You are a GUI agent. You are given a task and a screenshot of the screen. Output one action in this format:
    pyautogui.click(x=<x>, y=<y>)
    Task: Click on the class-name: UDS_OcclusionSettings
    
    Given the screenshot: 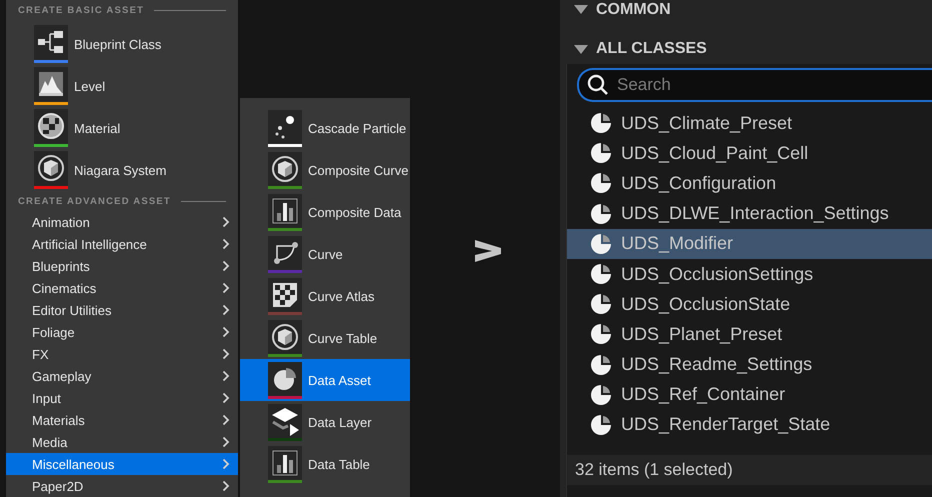 What is the action you would take?
    pyautogui.click(x=717, y=274)
    